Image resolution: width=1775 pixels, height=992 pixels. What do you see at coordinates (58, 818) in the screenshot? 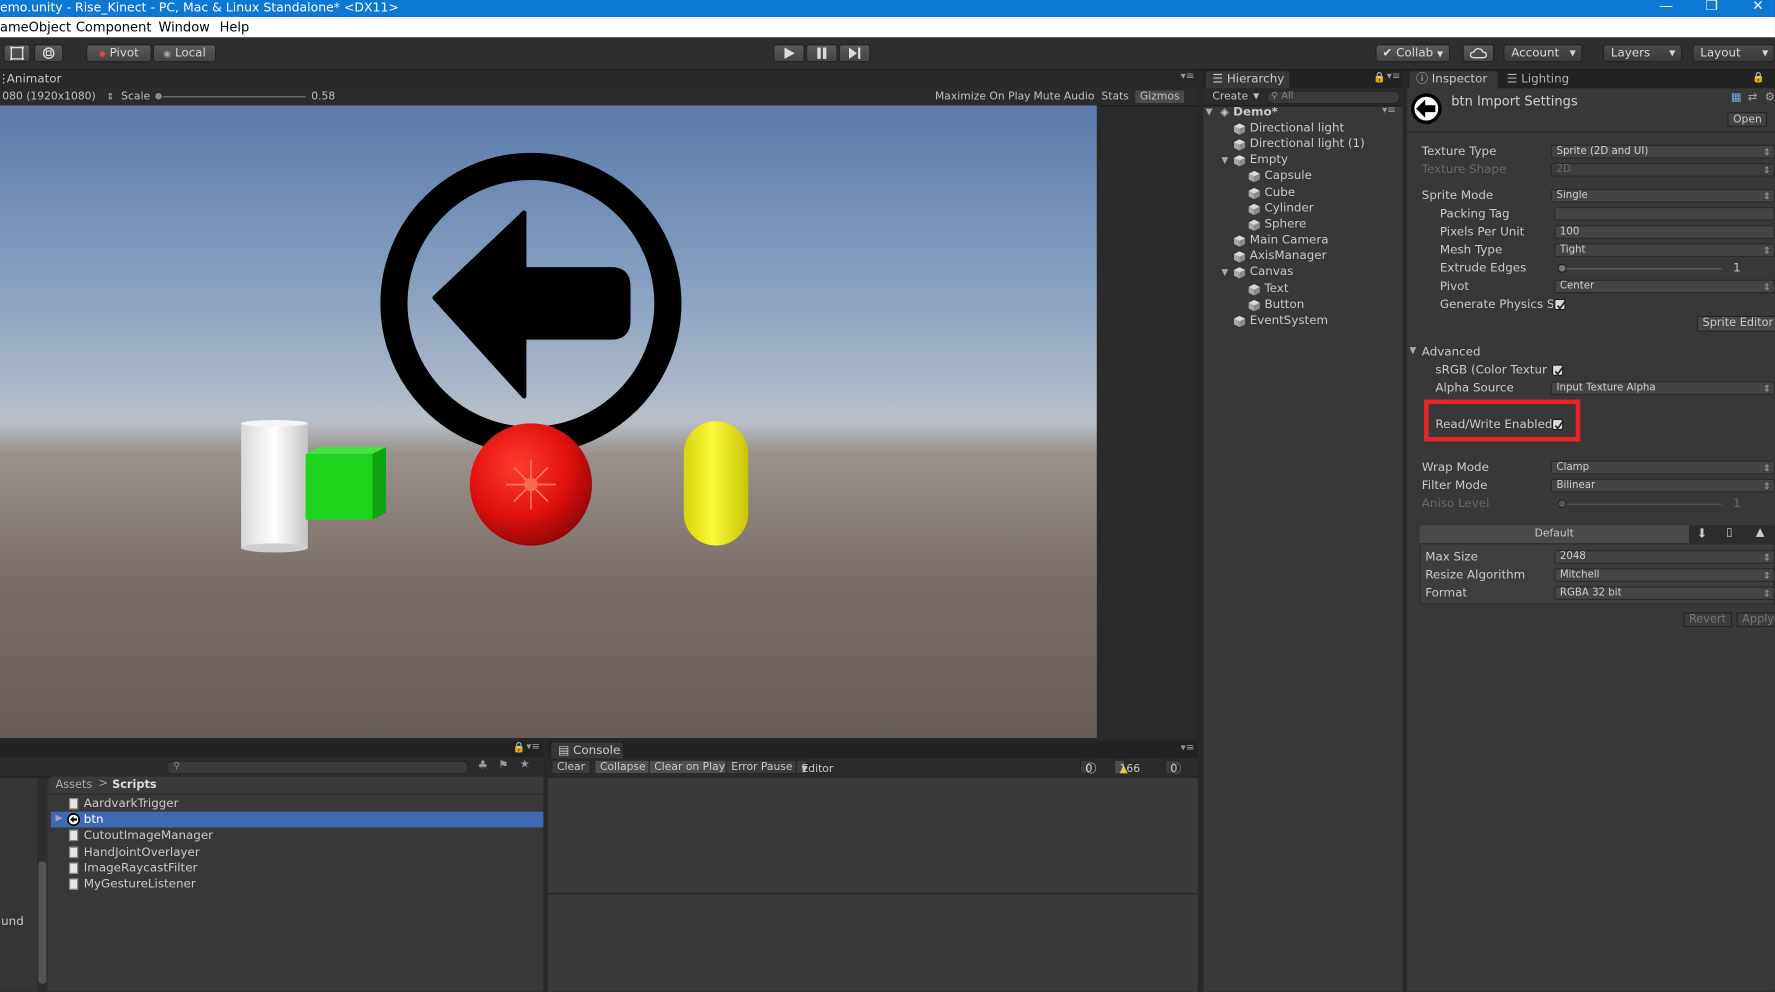
I see `expand-arrow-icon: ▶` at bounding box center [58, 818].